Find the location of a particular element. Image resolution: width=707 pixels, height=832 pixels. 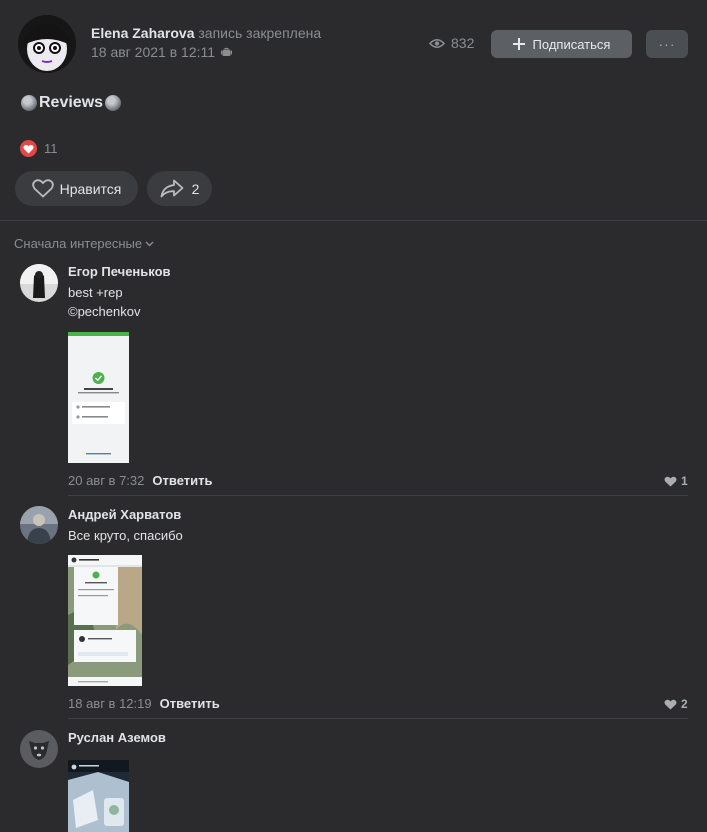

views-count: 832 is located at coordinates (463, 43).